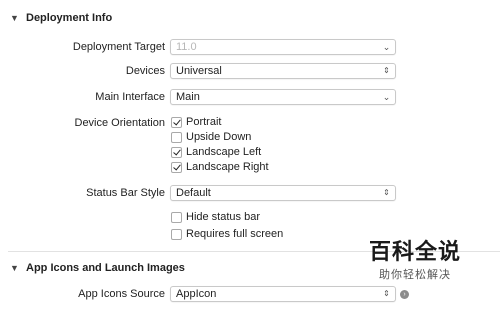 This screenshot has height=309, width=500. I want to click on orientation-landscape-right-checkbox: Landscape Right, so click(220, 167).